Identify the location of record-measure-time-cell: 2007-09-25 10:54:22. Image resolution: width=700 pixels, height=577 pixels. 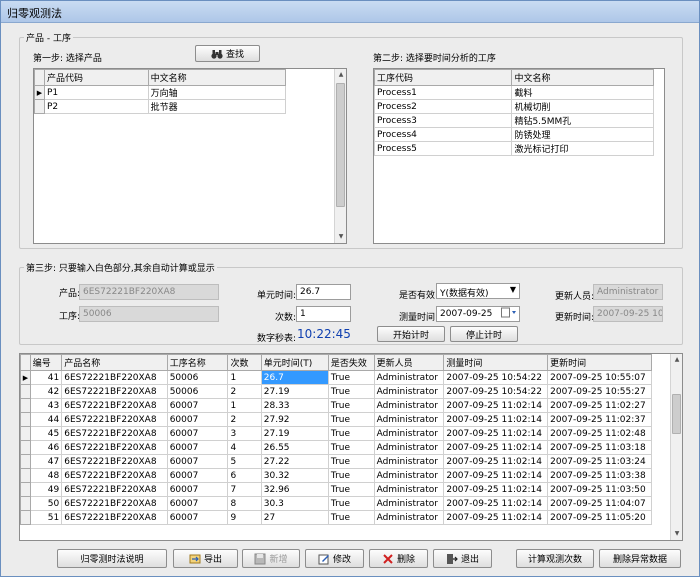
(496, 391).